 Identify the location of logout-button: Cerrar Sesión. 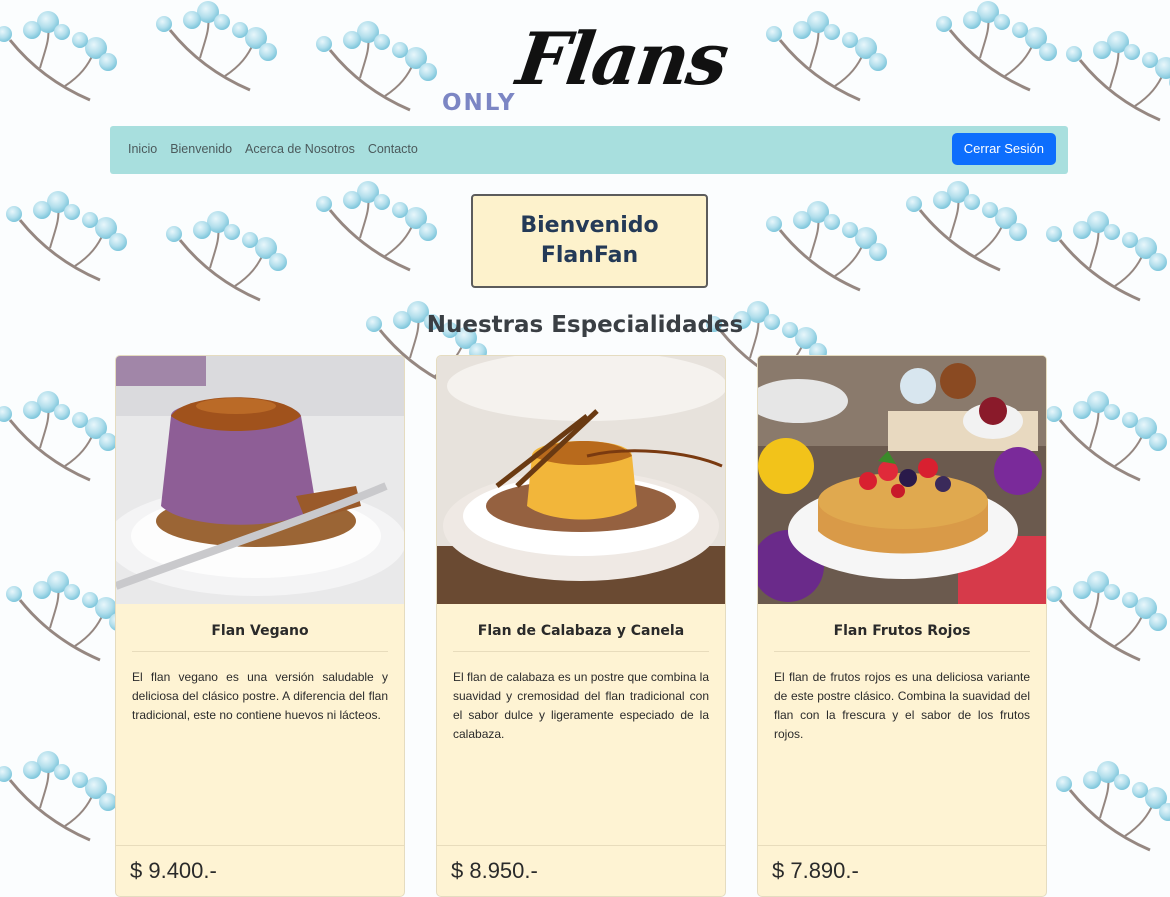
(1003, 149).